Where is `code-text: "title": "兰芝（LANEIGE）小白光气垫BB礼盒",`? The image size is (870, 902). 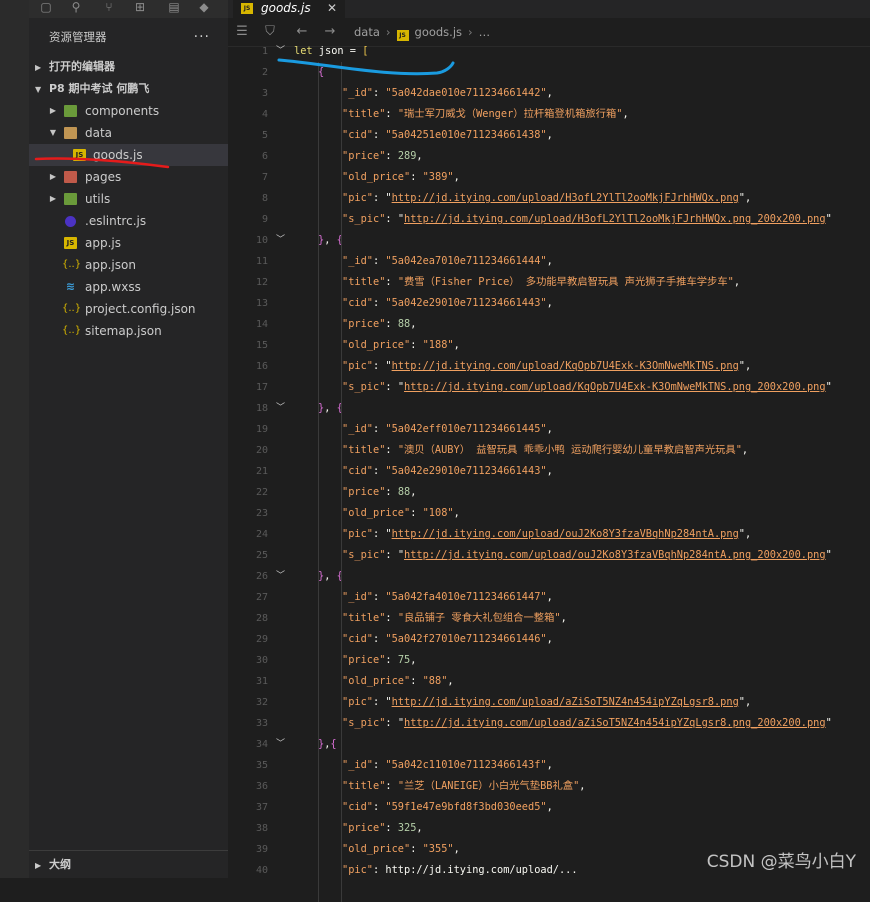 code-text: "title": "兰芝（LANEIGE）小白光气垫BB礼盒", is located at coordinates (464, 786).